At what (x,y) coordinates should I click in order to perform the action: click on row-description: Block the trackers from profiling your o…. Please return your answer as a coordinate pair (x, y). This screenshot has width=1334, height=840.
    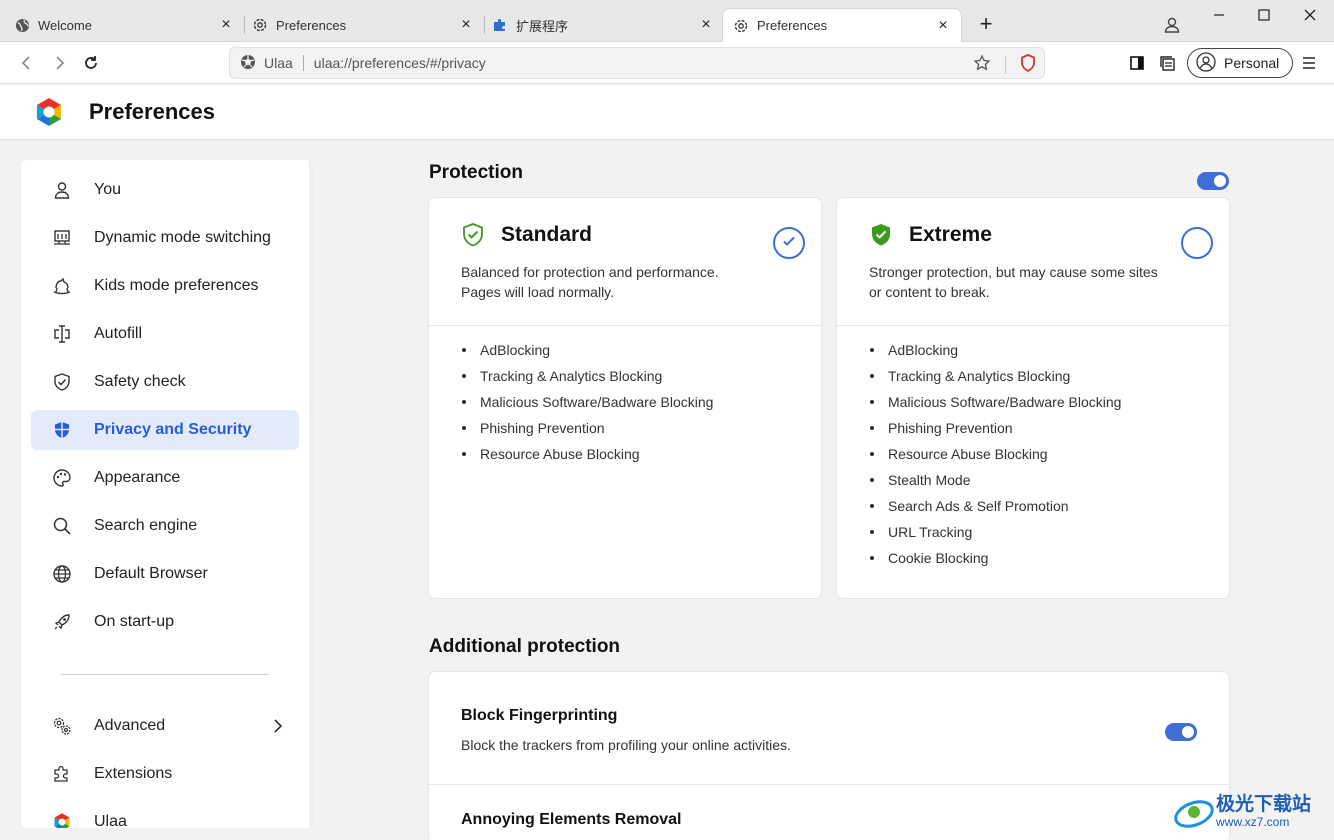
    Looking at the image, I should click on (626, 745).